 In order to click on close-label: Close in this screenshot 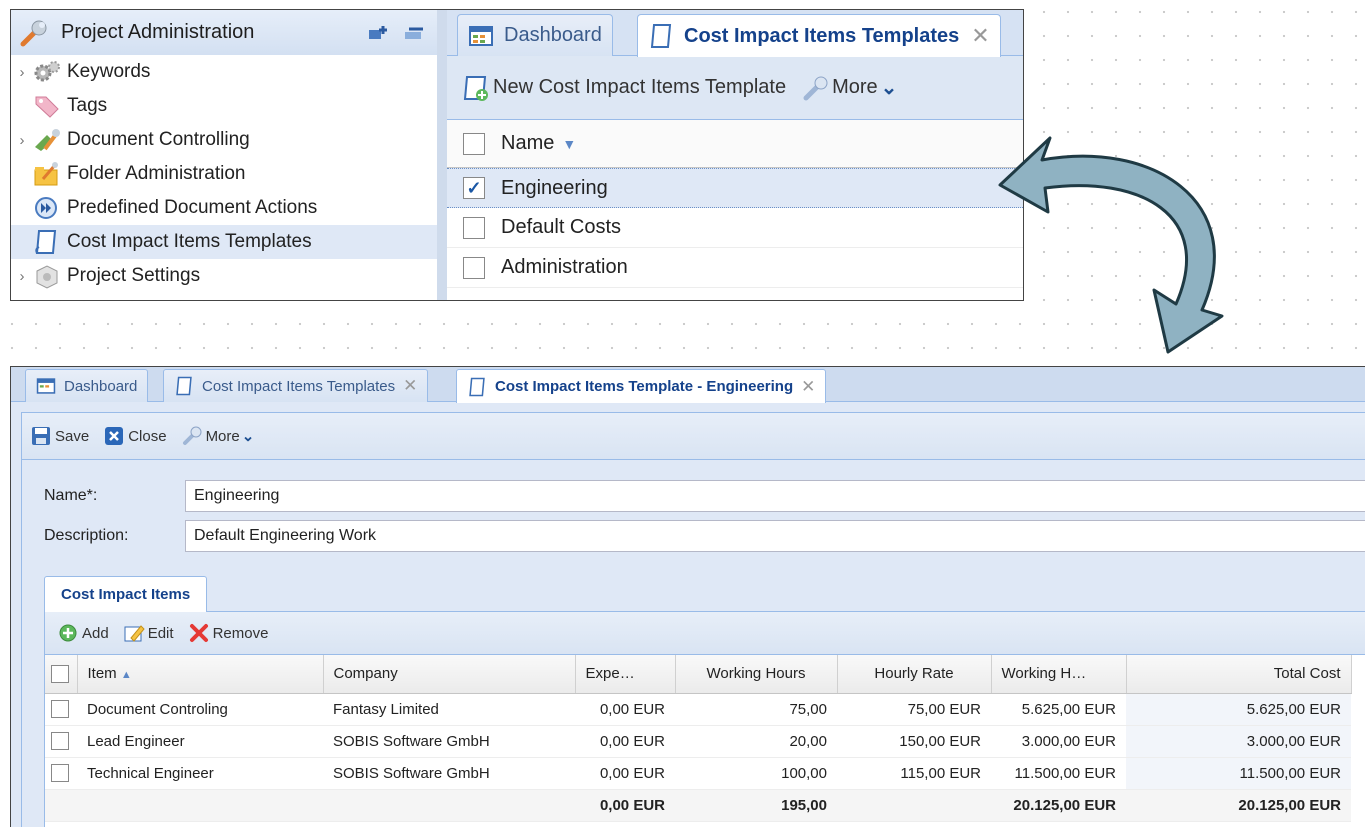, I will do `click(147, 436)`.